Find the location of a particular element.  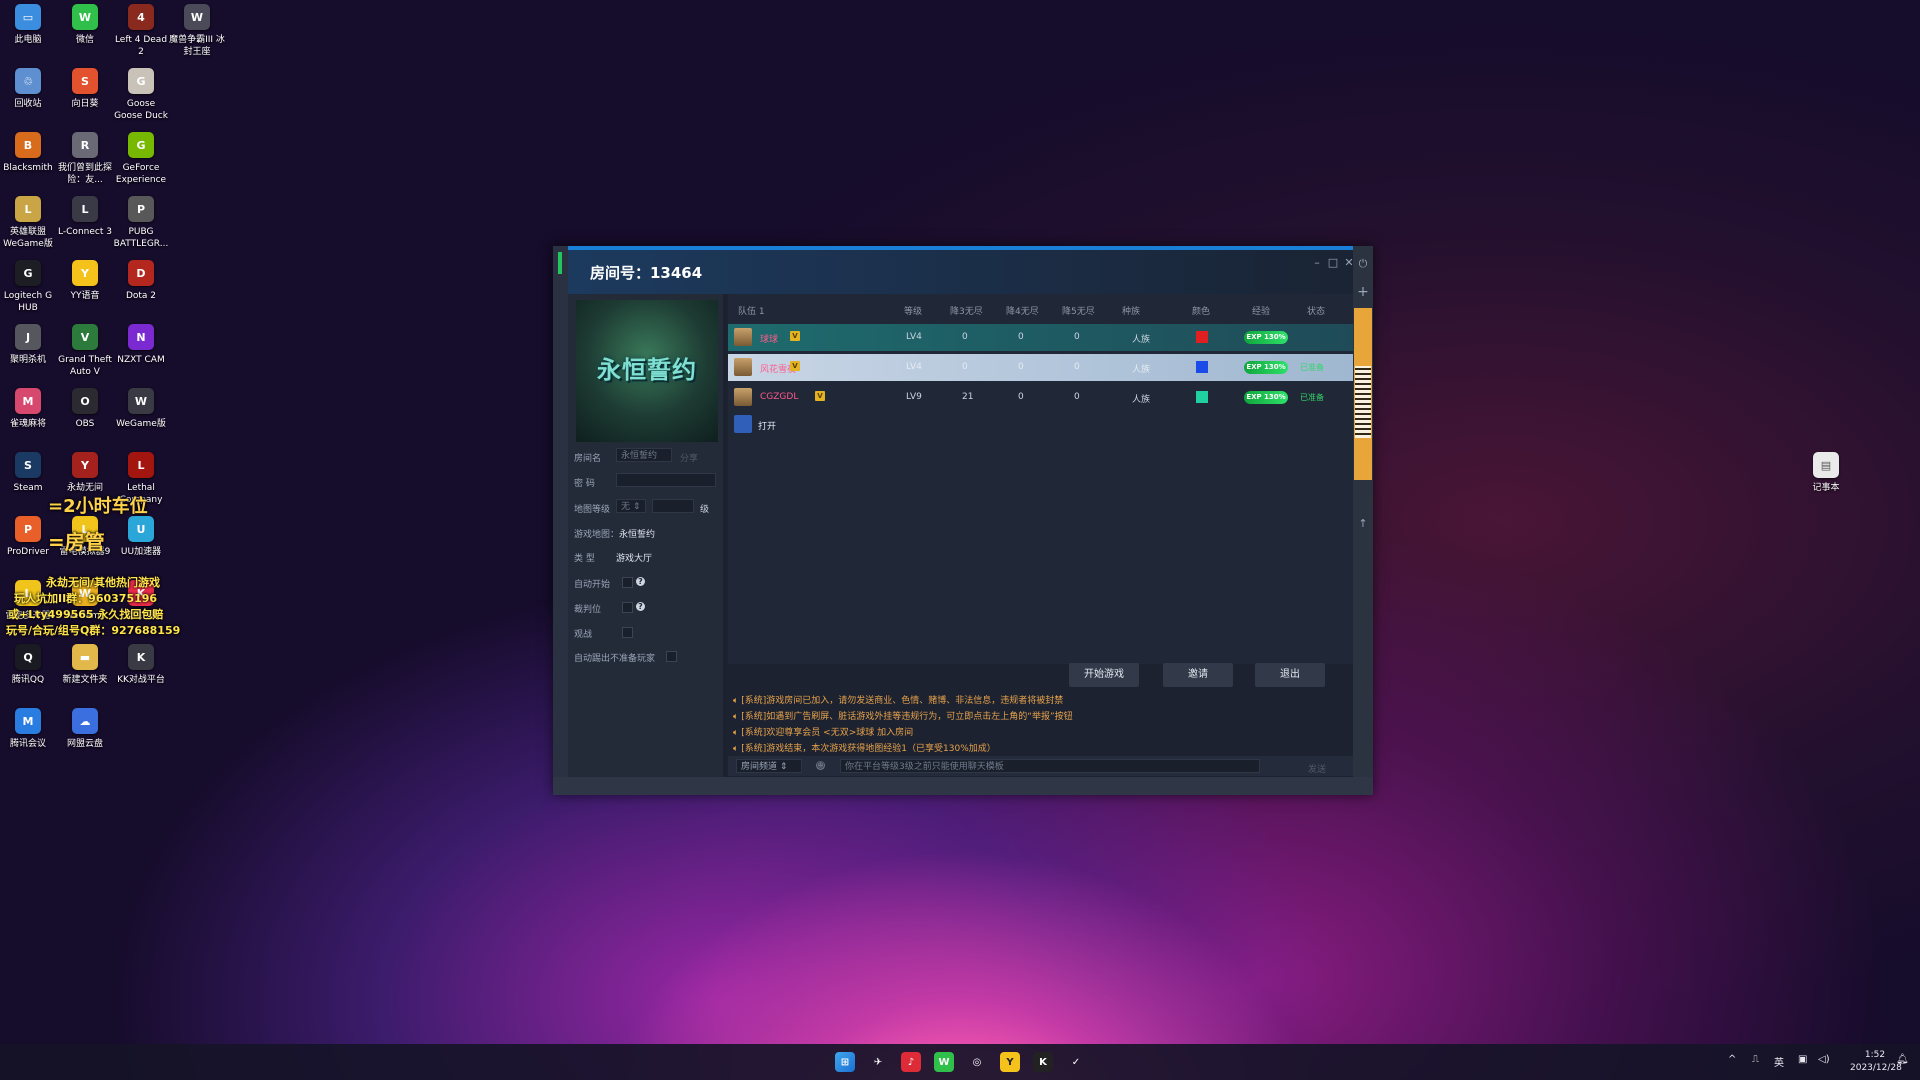

spectate-checkbox is located at coordinates (627, 632).